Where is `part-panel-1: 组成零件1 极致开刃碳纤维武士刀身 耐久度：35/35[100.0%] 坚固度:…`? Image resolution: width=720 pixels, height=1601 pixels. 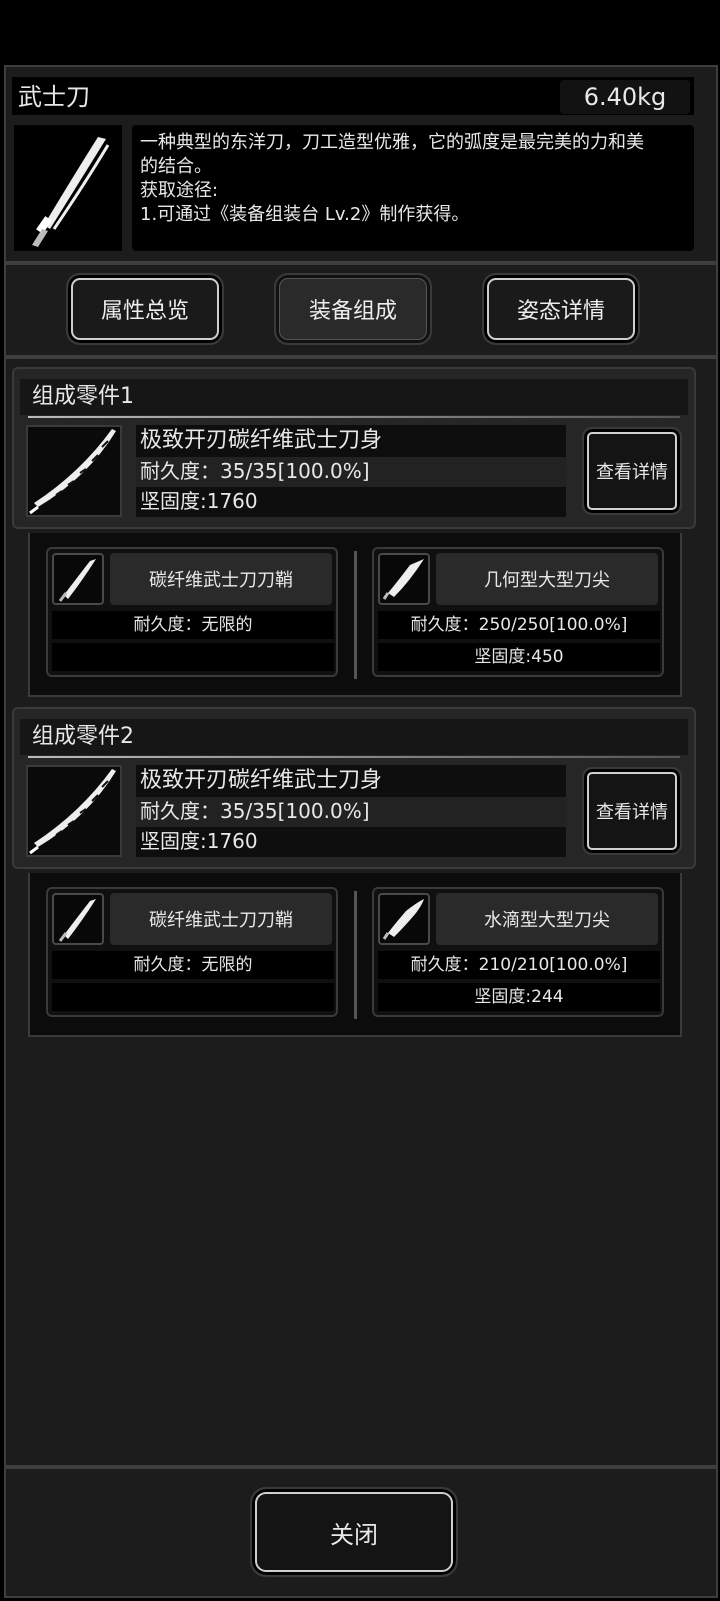
part-panel-1: 组成零件1 极致开刃碳纤维武士刀身 耐久度：35/35[100.0%] 坚固度:… is located at coordinates (354, 448).